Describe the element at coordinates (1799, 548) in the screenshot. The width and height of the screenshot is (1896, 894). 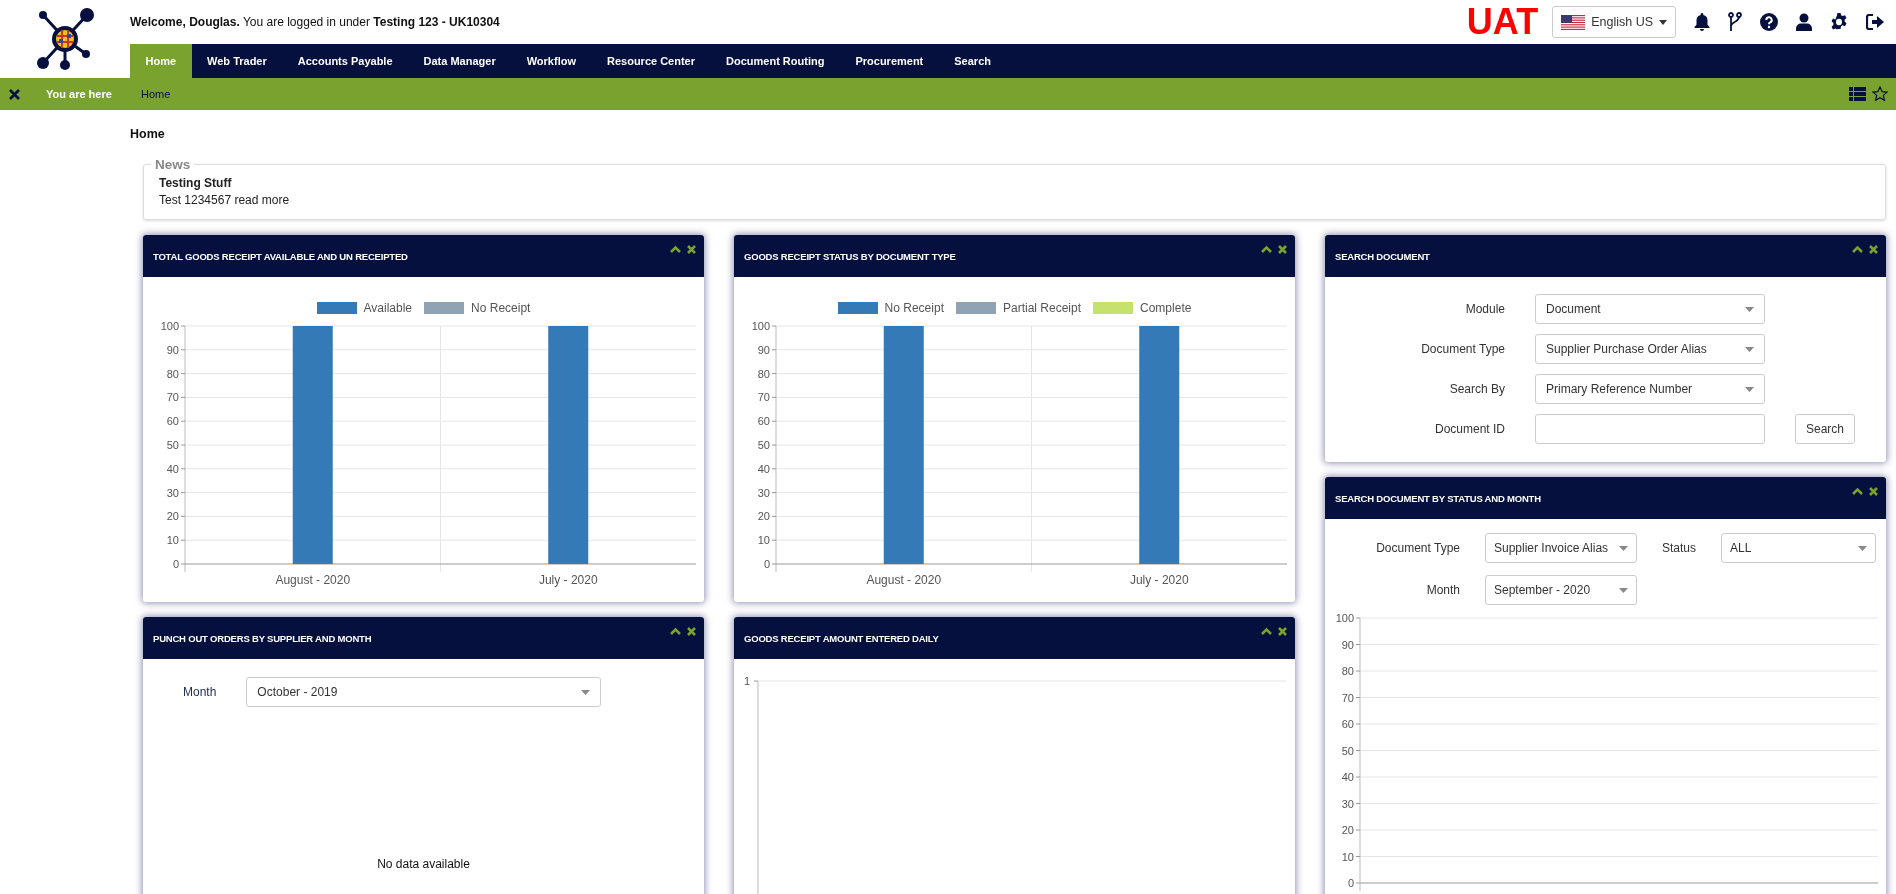
I see `dropdown: ALL` at that location.